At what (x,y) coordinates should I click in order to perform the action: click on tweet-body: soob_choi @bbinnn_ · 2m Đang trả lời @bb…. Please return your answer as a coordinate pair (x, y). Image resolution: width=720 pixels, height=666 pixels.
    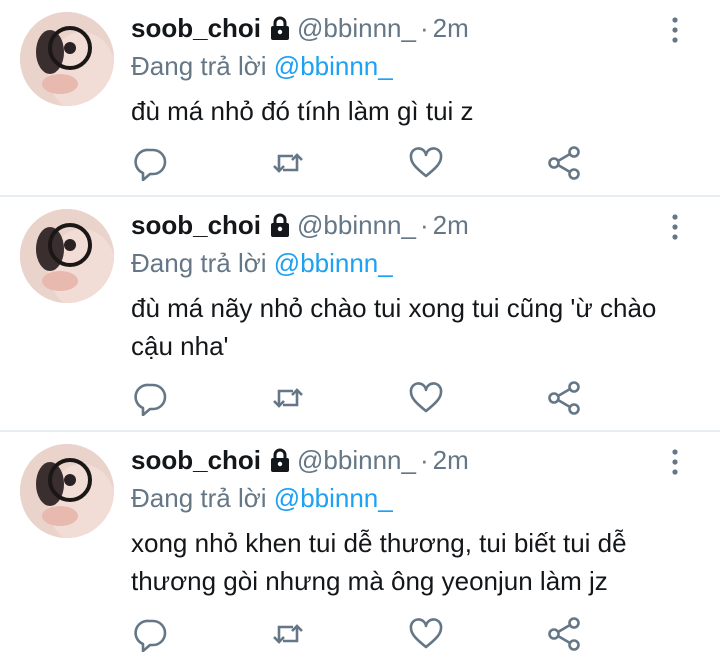
    Looking at the image, I should click on (410, 70).